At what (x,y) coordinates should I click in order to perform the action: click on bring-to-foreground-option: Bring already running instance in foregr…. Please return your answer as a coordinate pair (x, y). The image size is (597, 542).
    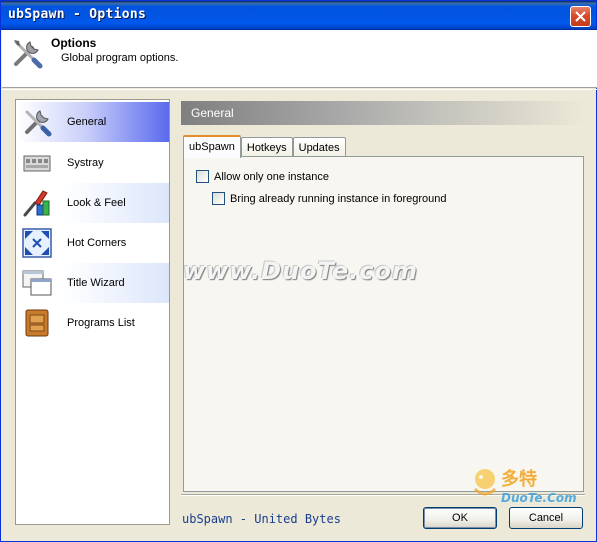
    Looking at the image, I should click on (329, 198).